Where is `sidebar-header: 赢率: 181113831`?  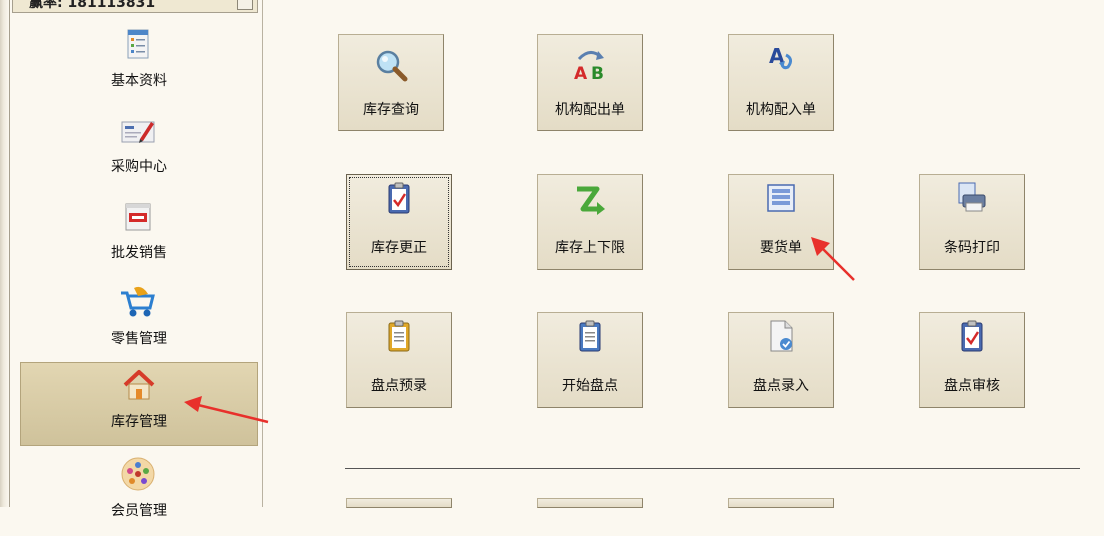
sidebar-header: 赢率: 181113831 is located at coordinates (135, 6).